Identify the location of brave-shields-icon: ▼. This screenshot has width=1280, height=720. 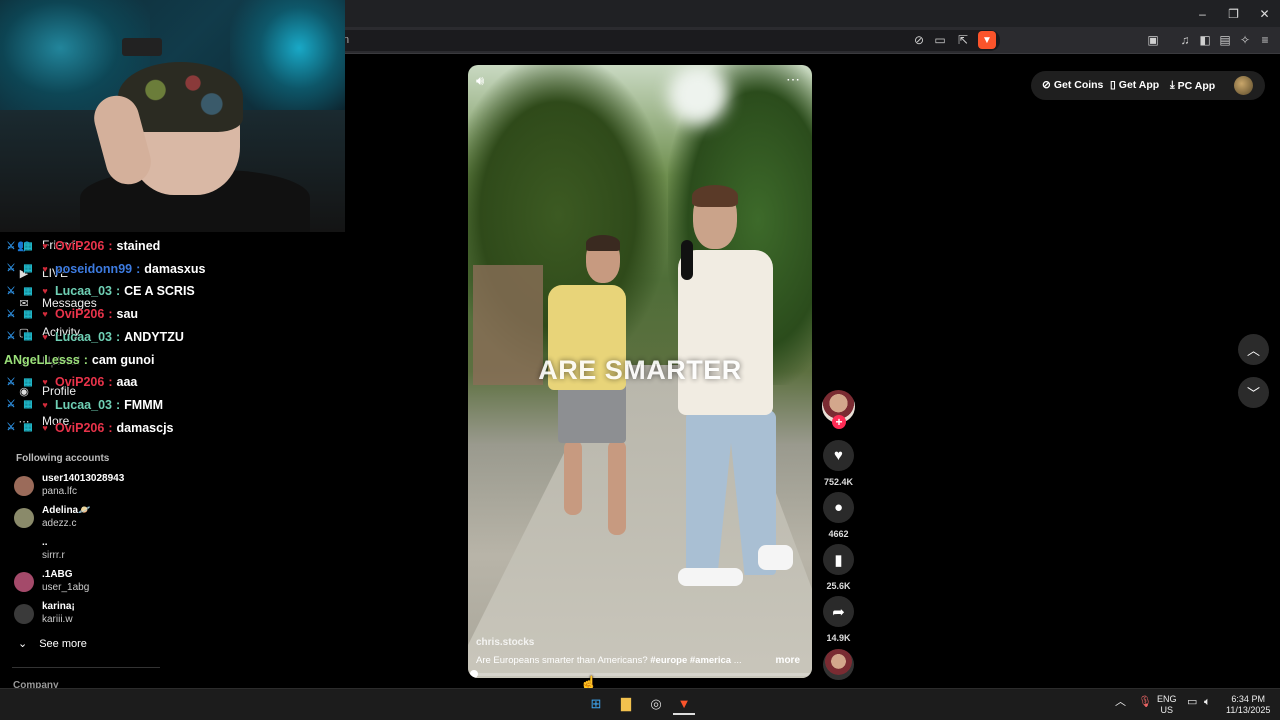
(987, 40).